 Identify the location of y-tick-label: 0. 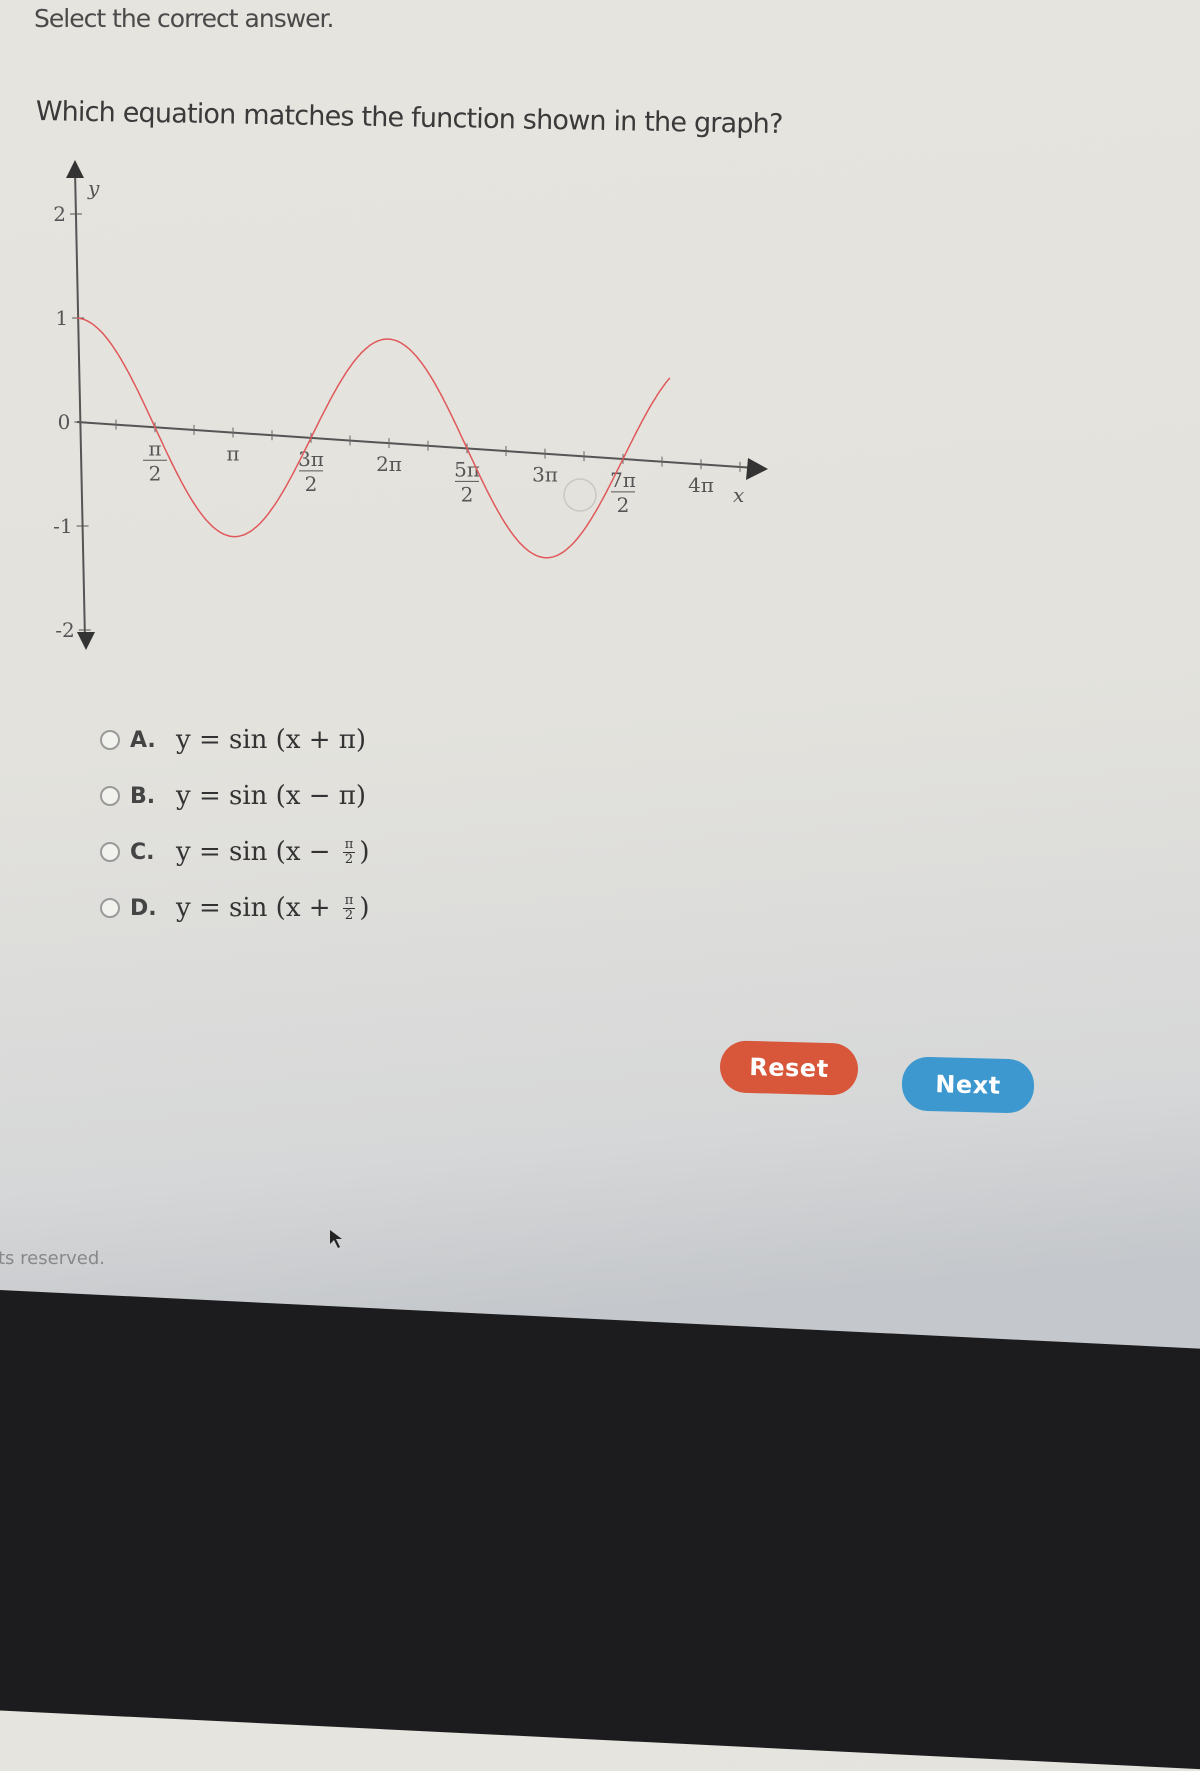
(64, 422).